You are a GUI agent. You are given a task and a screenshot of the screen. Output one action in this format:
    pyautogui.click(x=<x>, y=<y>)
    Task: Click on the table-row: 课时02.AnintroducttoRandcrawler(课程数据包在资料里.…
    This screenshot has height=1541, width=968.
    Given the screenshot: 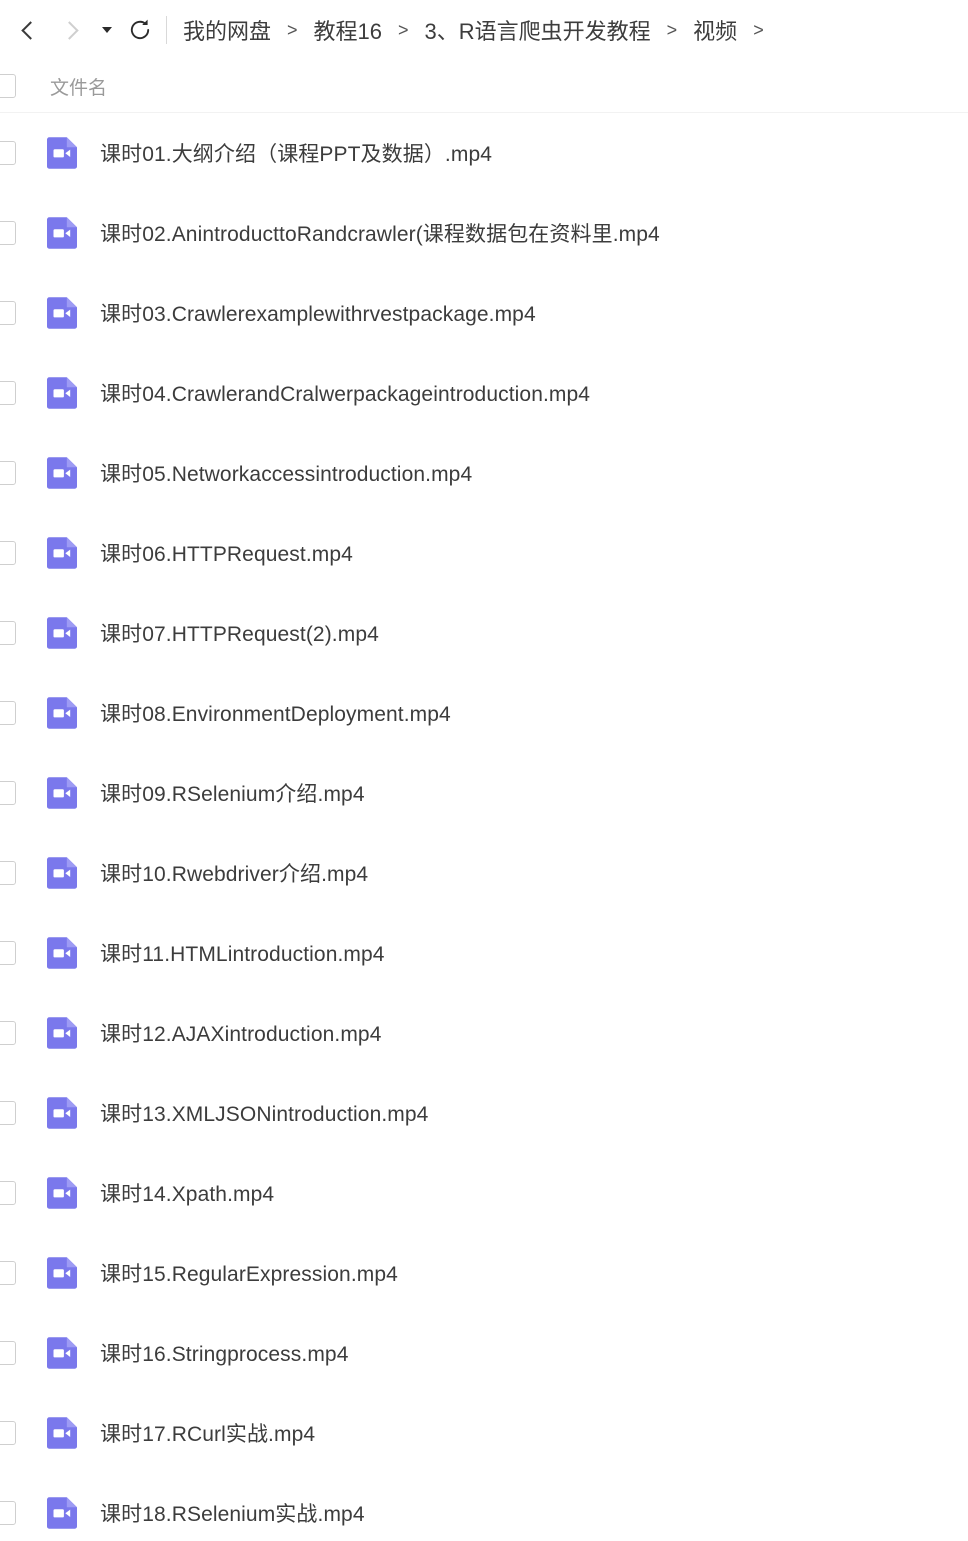 What is the action you would take?
    pyautogui.click(x=484, y=233)
    